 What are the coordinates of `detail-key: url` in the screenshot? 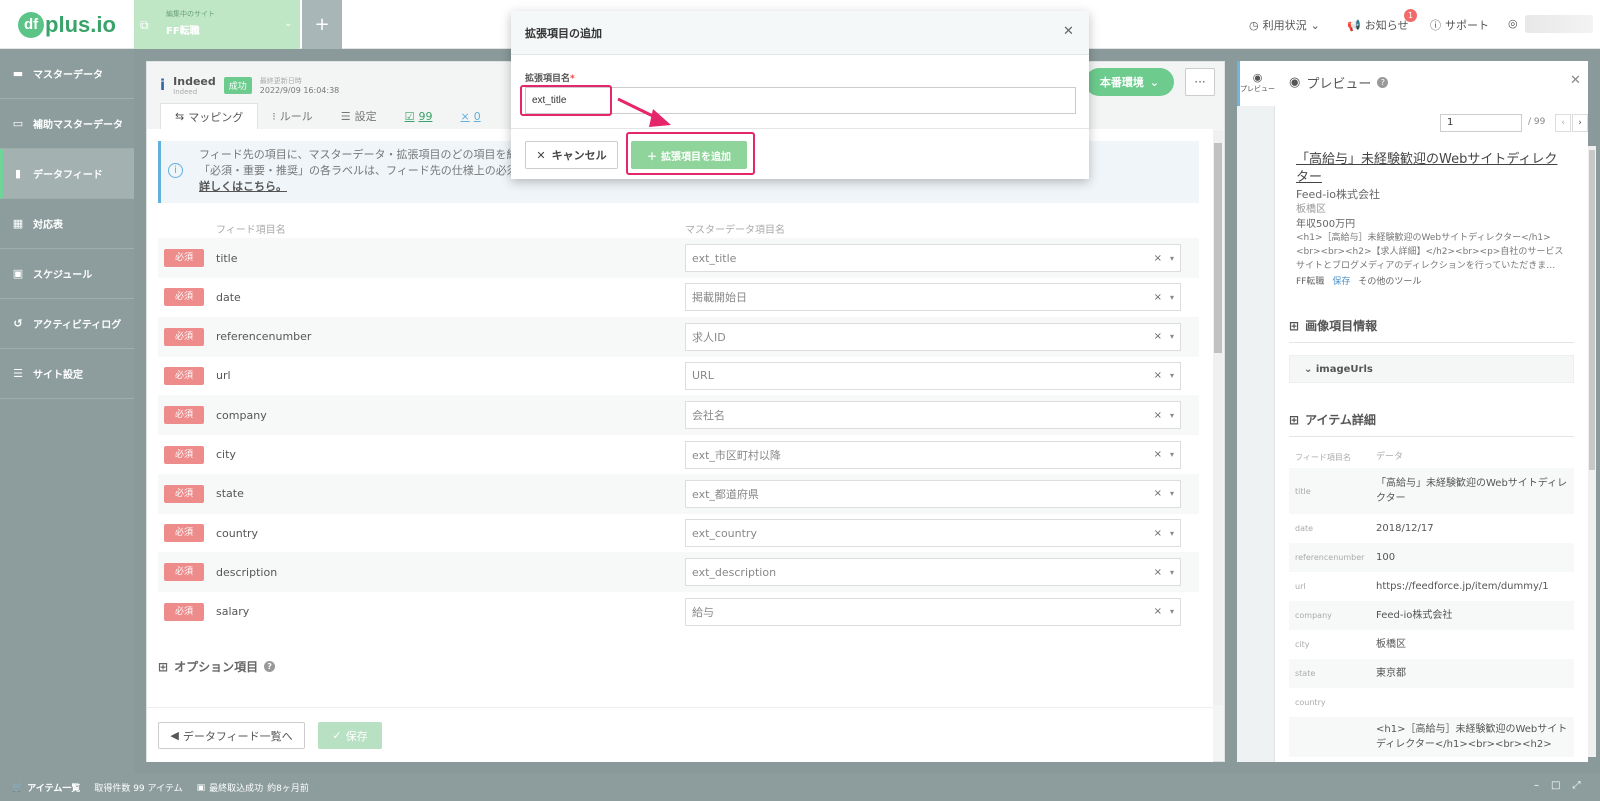 It's located at (1300, 586).